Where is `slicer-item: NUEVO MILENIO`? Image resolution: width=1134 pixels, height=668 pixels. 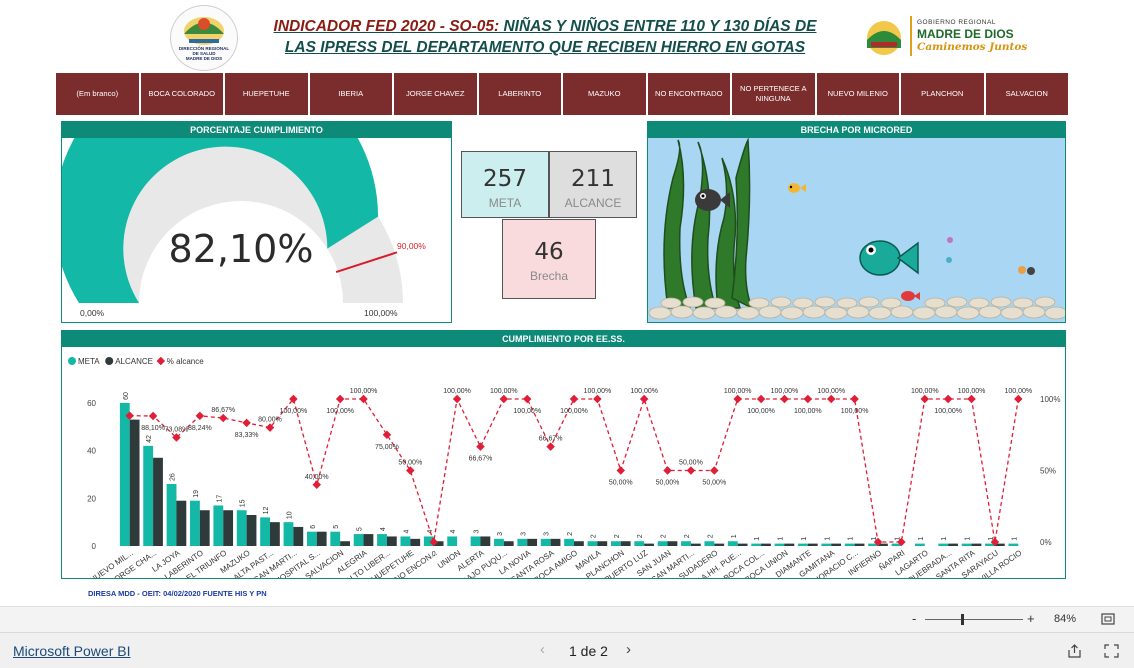
slicer-item: NUEVO MILENIO is located at coordinates (857, 94).